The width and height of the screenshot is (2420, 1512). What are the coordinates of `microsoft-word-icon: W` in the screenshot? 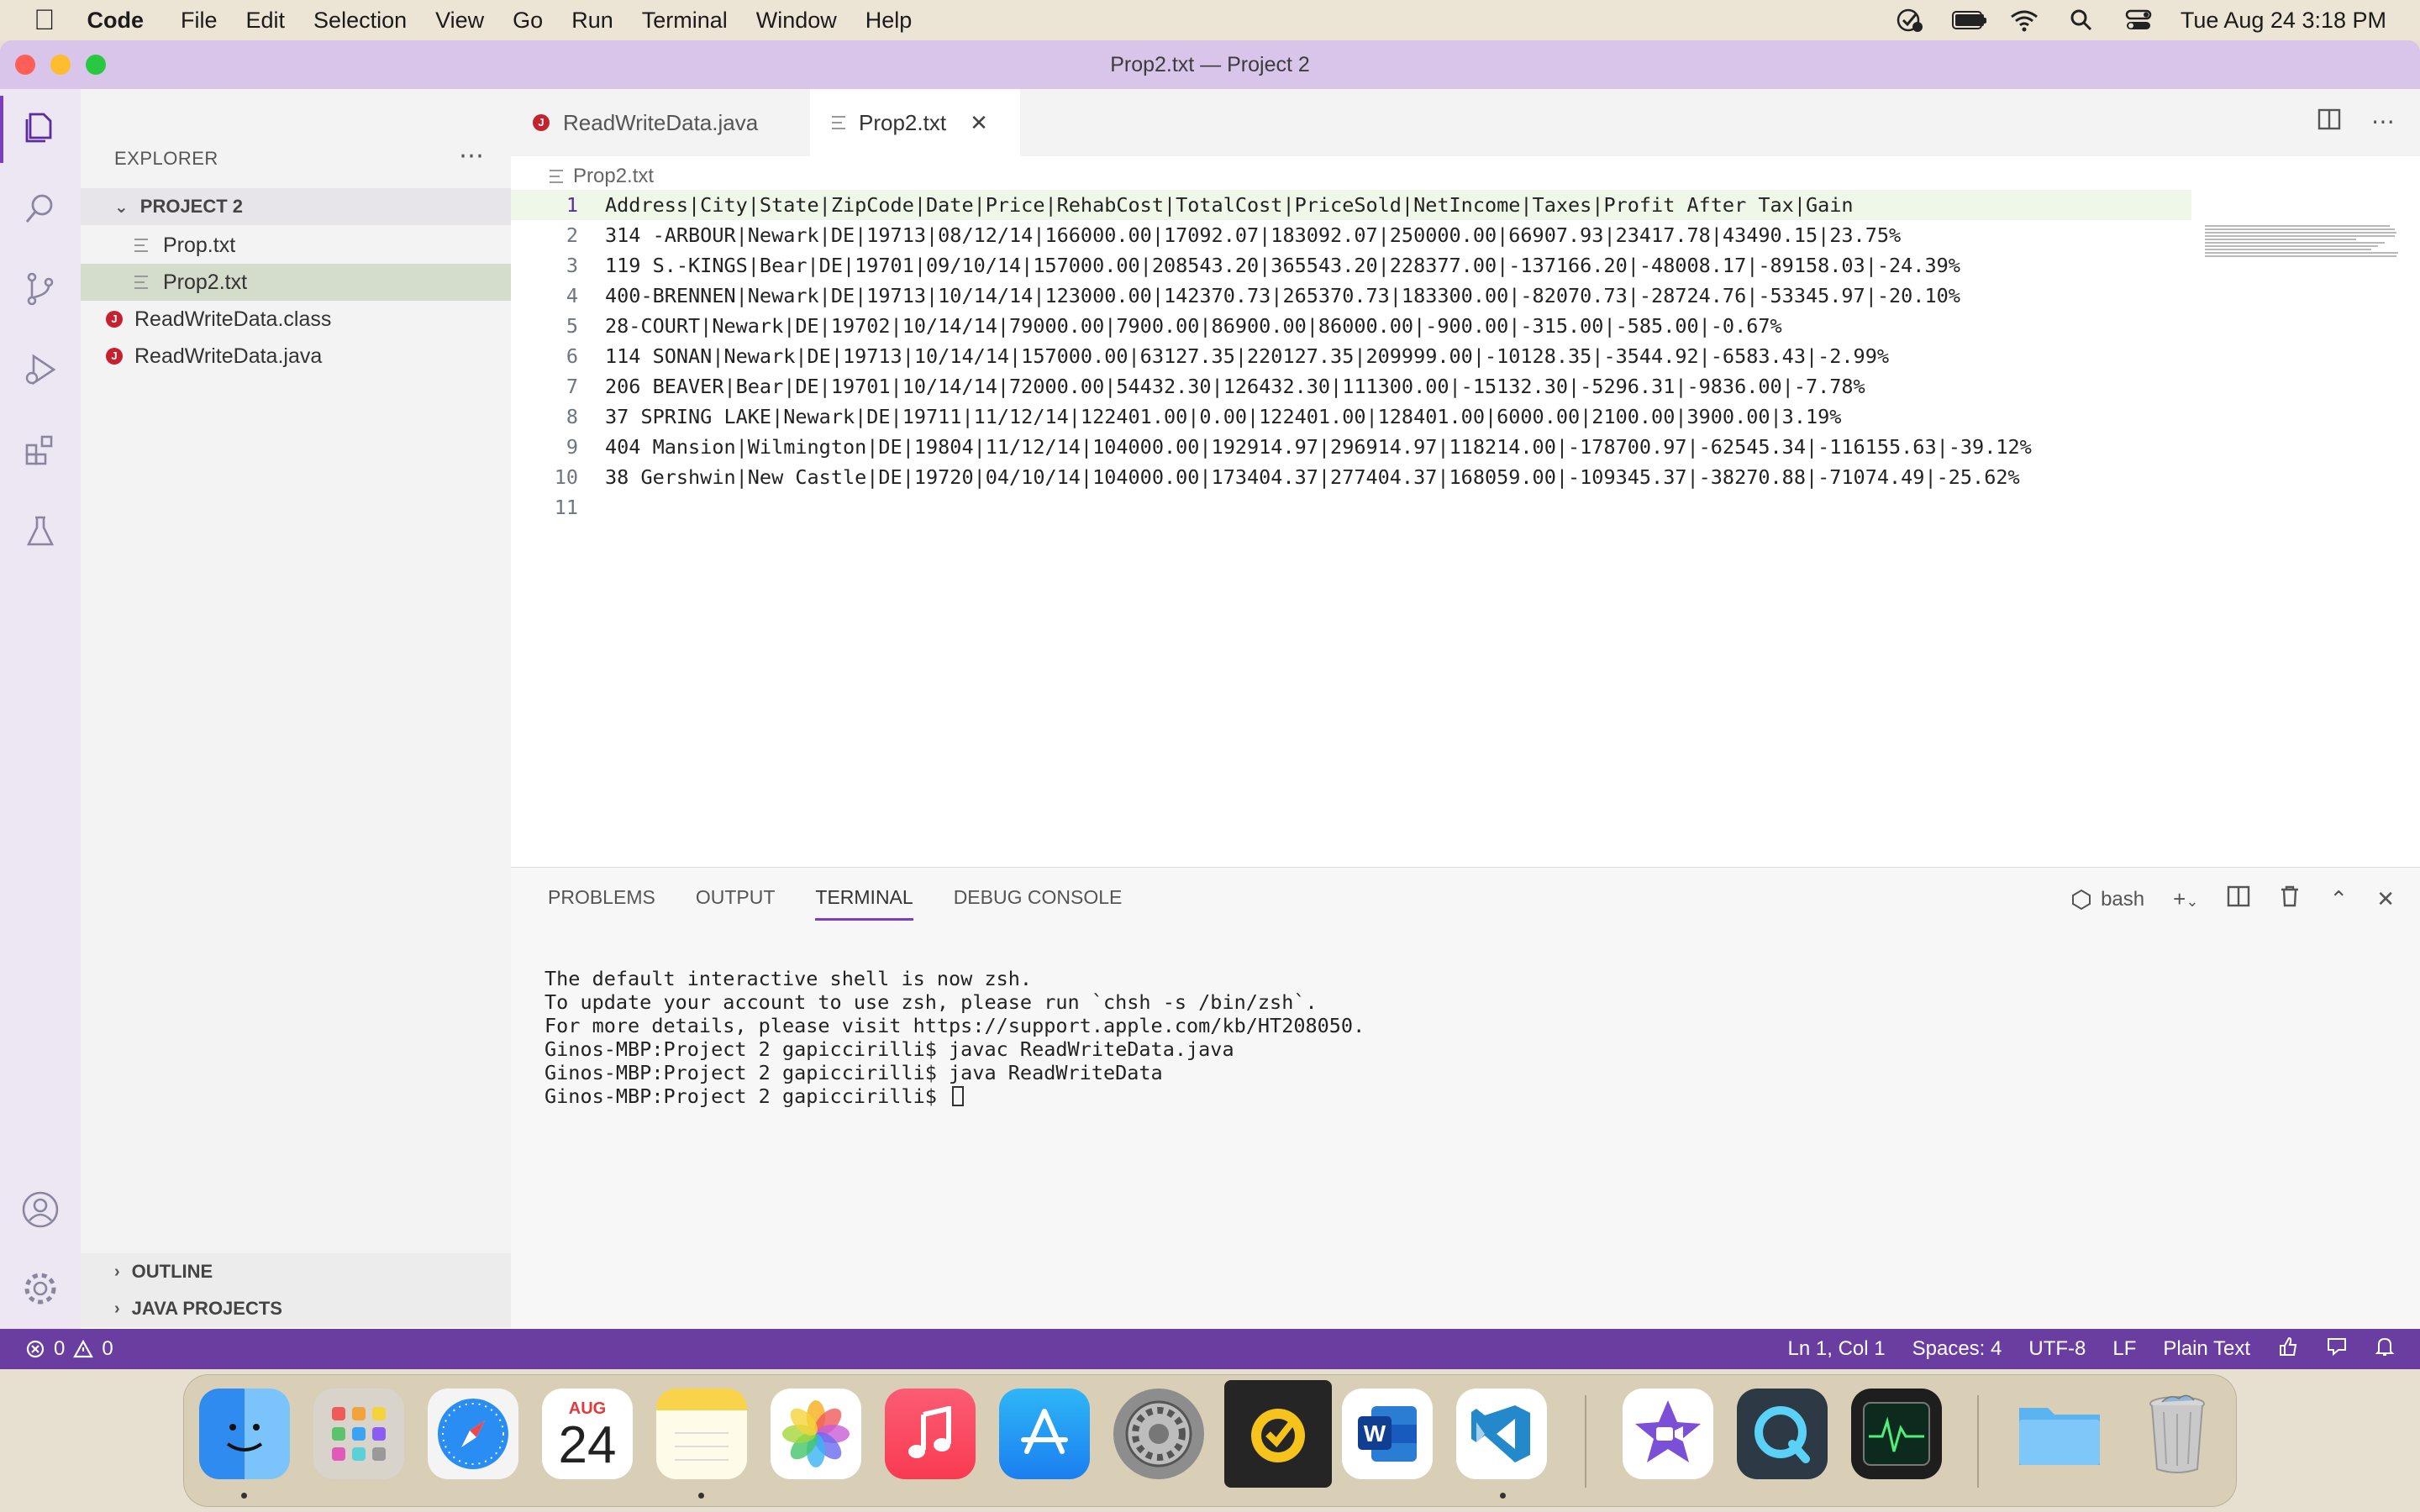 It's located at (1387, 1434).